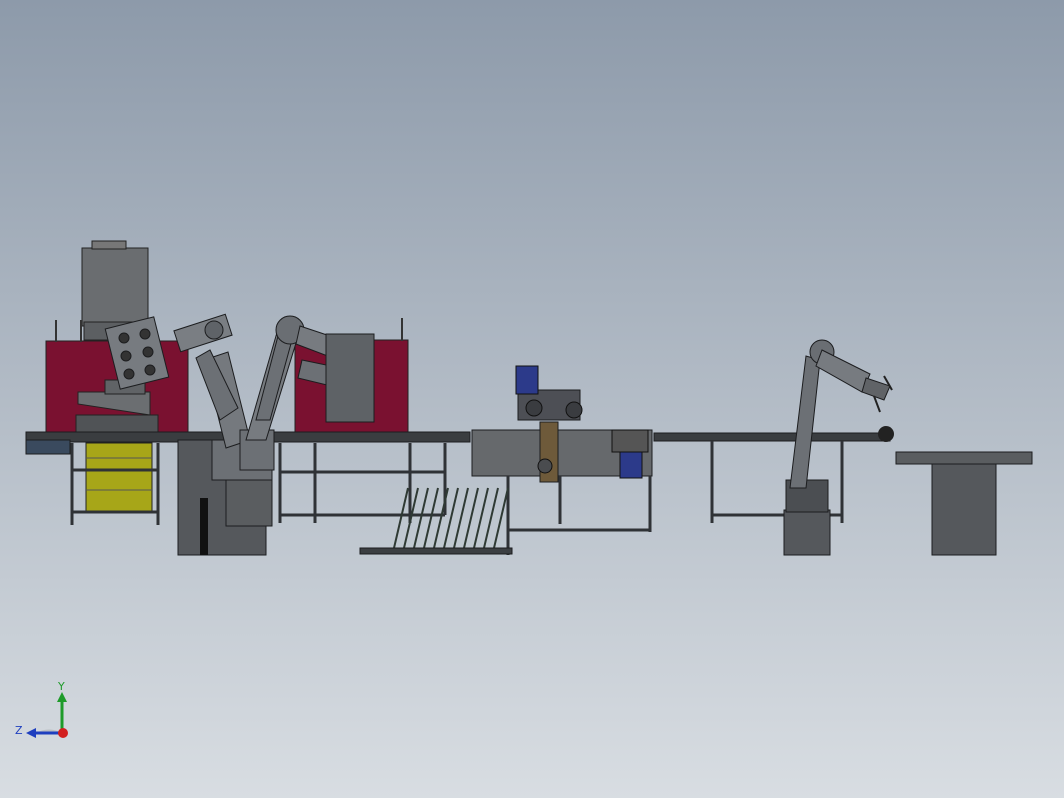 The width and height of the screenshot is (1064, 798). Describe the element at coordinates (63, 733) in the screenshot. I see `x-axis-dot` at that location.